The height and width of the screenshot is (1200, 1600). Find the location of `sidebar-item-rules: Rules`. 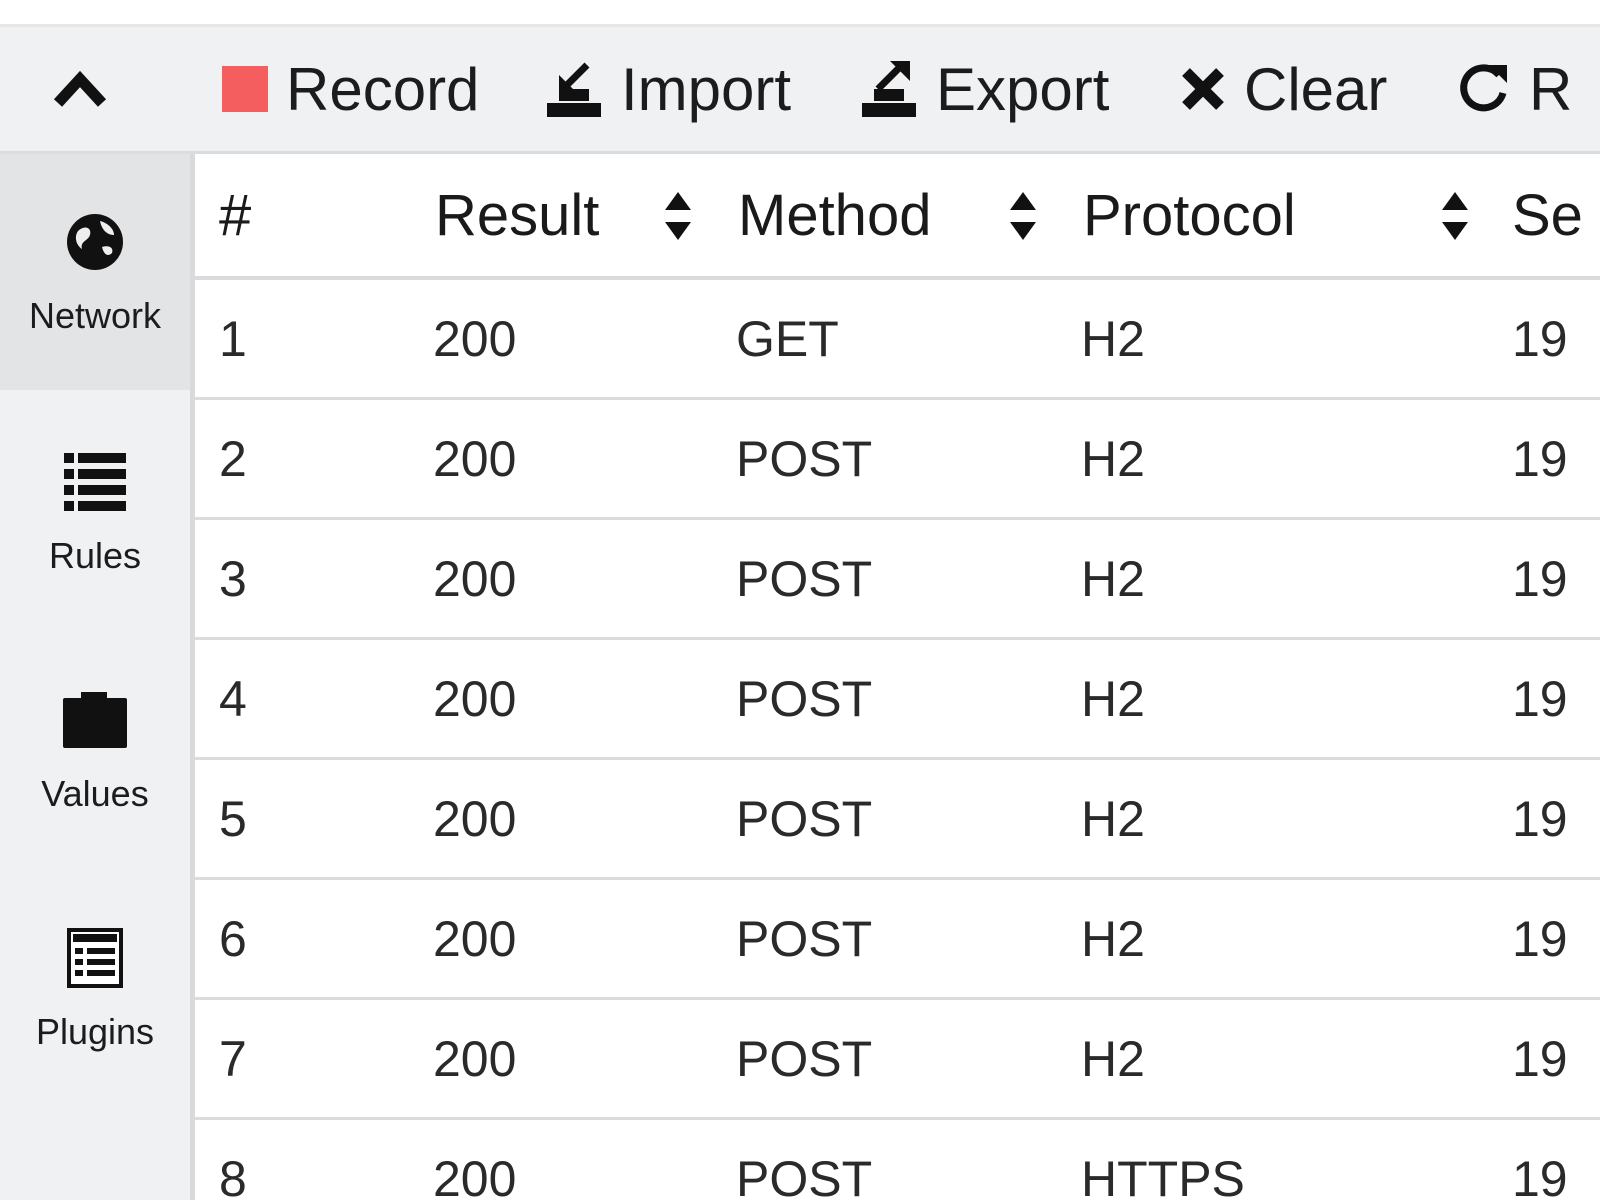

sidebar-item-rules: Rules is located at coordinates (95, 512).